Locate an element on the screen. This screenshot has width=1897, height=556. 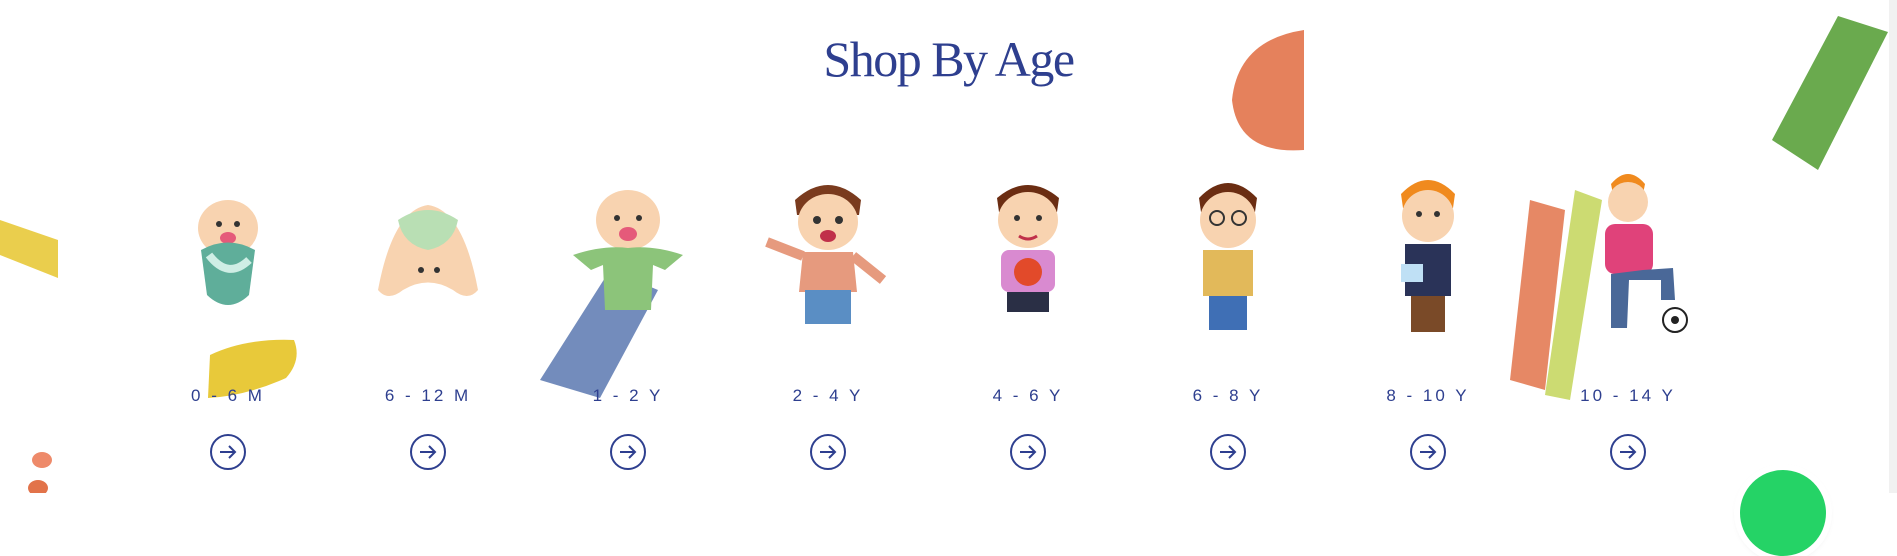
baby-swaddled-icon is located at coordinates (228, 252).